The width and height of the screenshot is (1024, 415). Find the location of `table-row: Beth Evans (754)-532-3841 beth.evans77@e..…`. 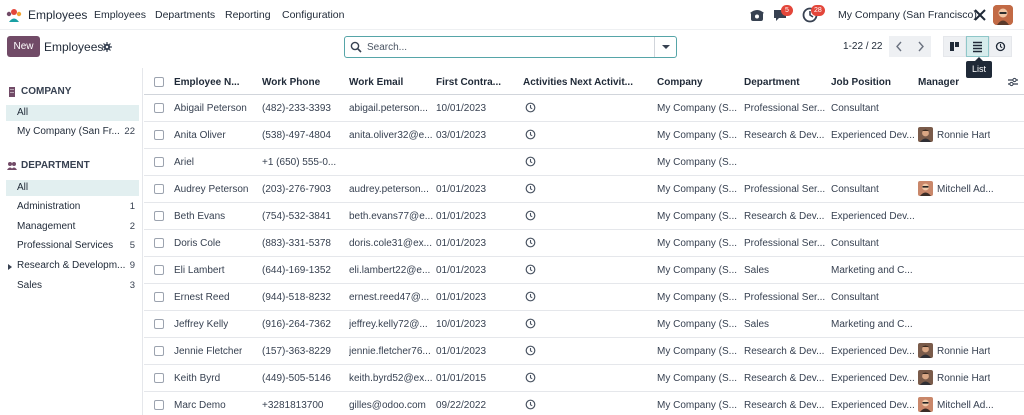

table-row: Beth Evans (754)-532-3841 beth.evans77@e..… is located at coordinates (584, 216).